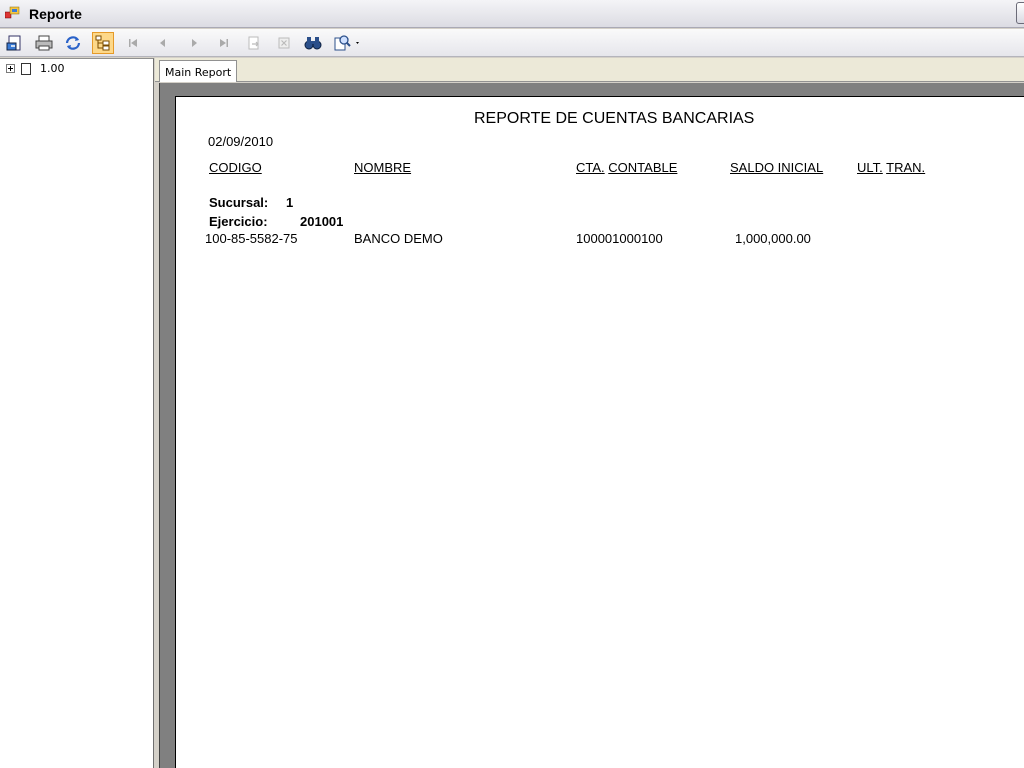 This screenshot has height=768, width=1024. I want to click on header-nombre: NOMBRE, so click(383, 167).